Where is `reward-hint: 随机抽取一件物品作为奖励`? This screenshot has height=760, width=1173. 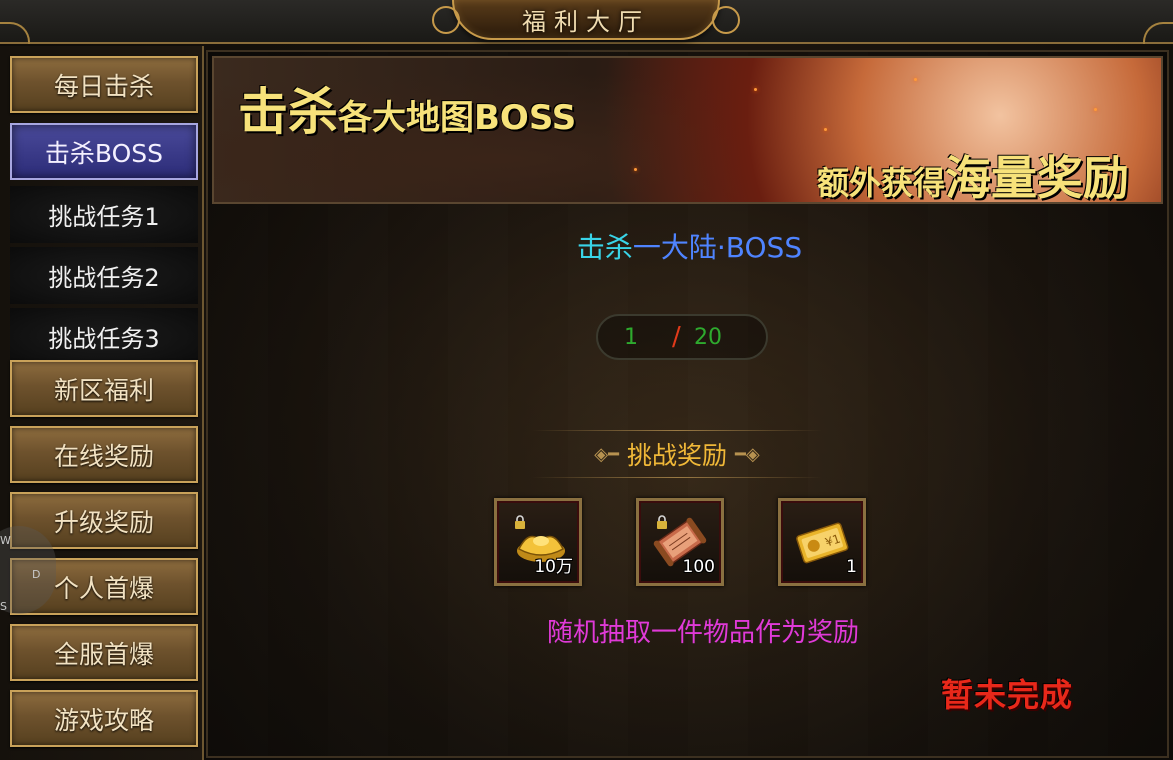 reward-hint: 随机抽取一件物品作为奖励 is located at coordinates (702, 633).